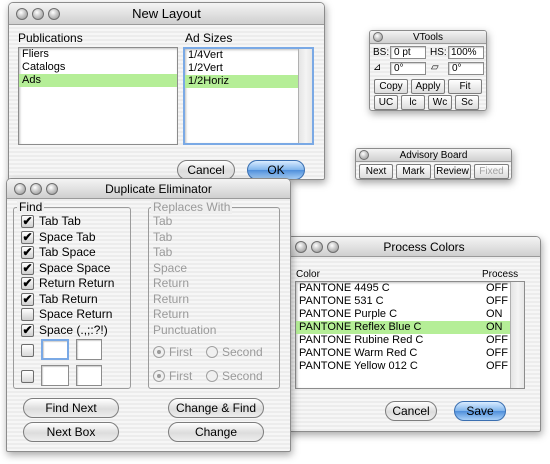 The height and width of the screenshot is (464, 550). I want to click on mark-button: Mark, so click(413, 171).